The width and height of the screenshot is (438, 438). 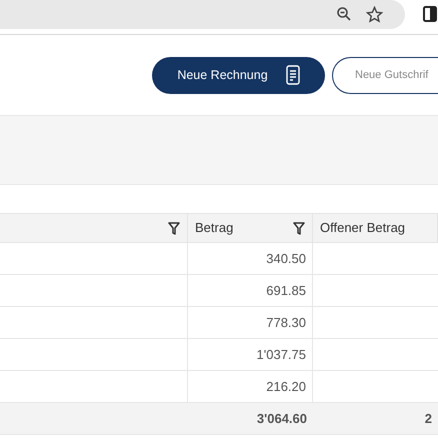 What do you see at coordinates (344, 14) in the screenshot?
I see `zoom-icon` at bounding box center [344, 14].